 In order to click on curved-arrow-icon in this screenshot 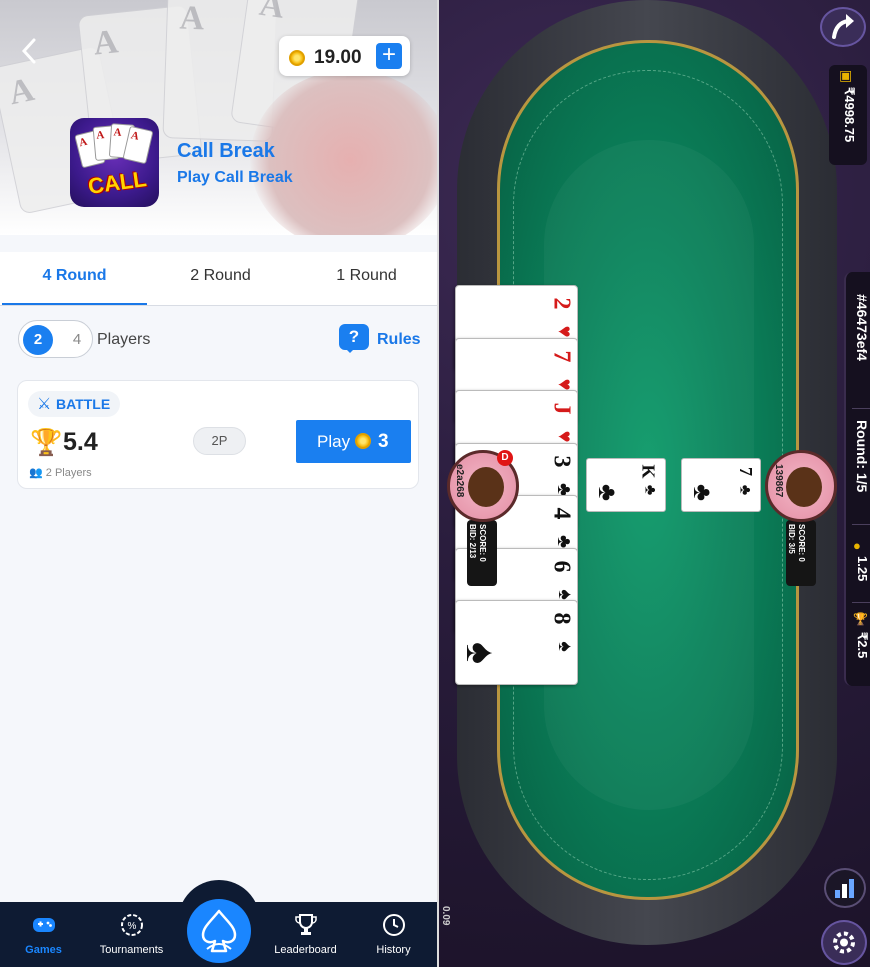, I will do `click(843, 26)`.